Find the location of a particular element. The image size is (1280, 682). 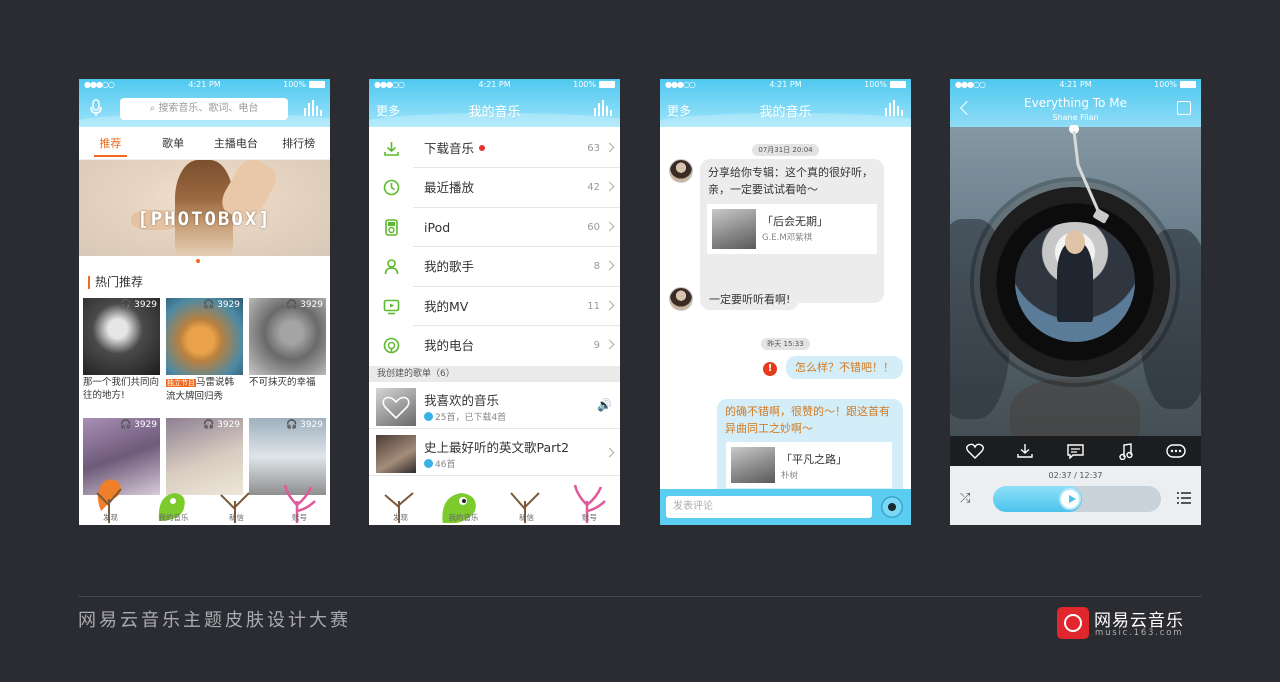

comment-icon is located at coordinates (1075, 451).